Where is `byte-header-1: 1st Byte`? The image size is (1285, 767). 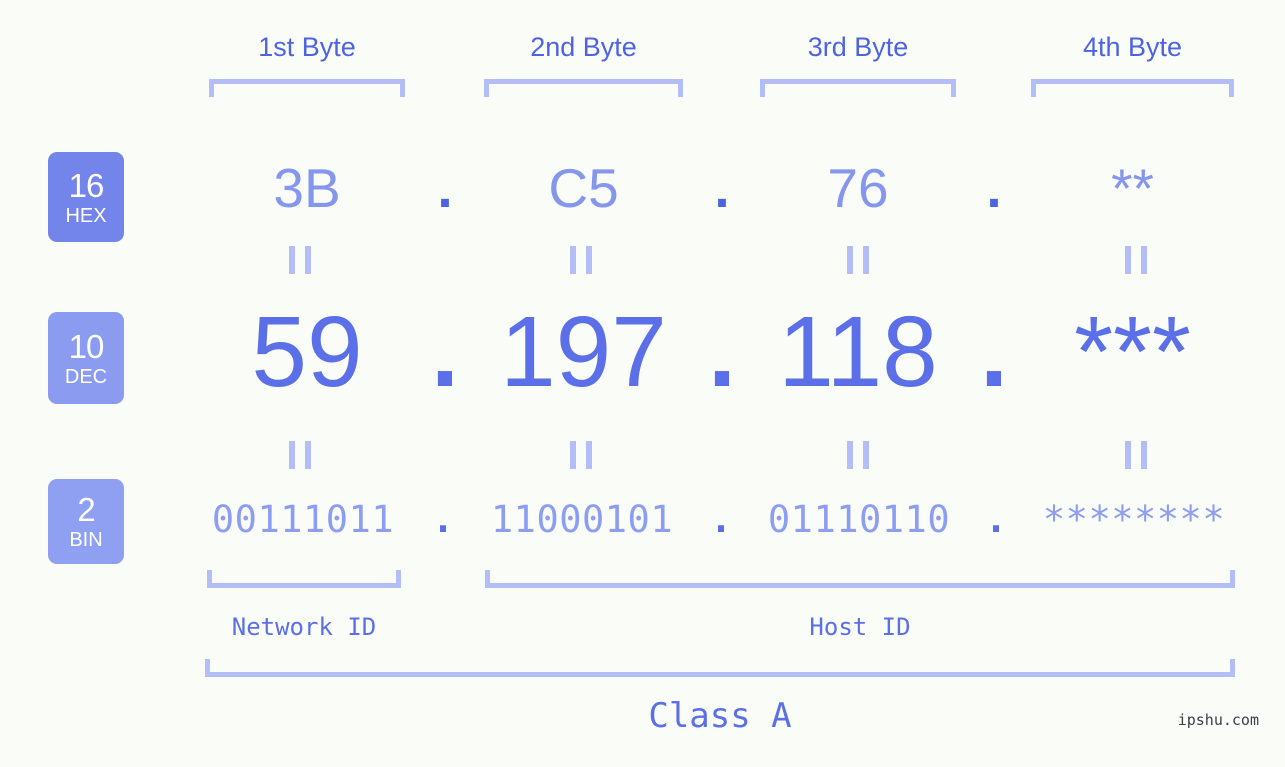 byte-header-1: 1st Byte is located at coordinates (307, 47).